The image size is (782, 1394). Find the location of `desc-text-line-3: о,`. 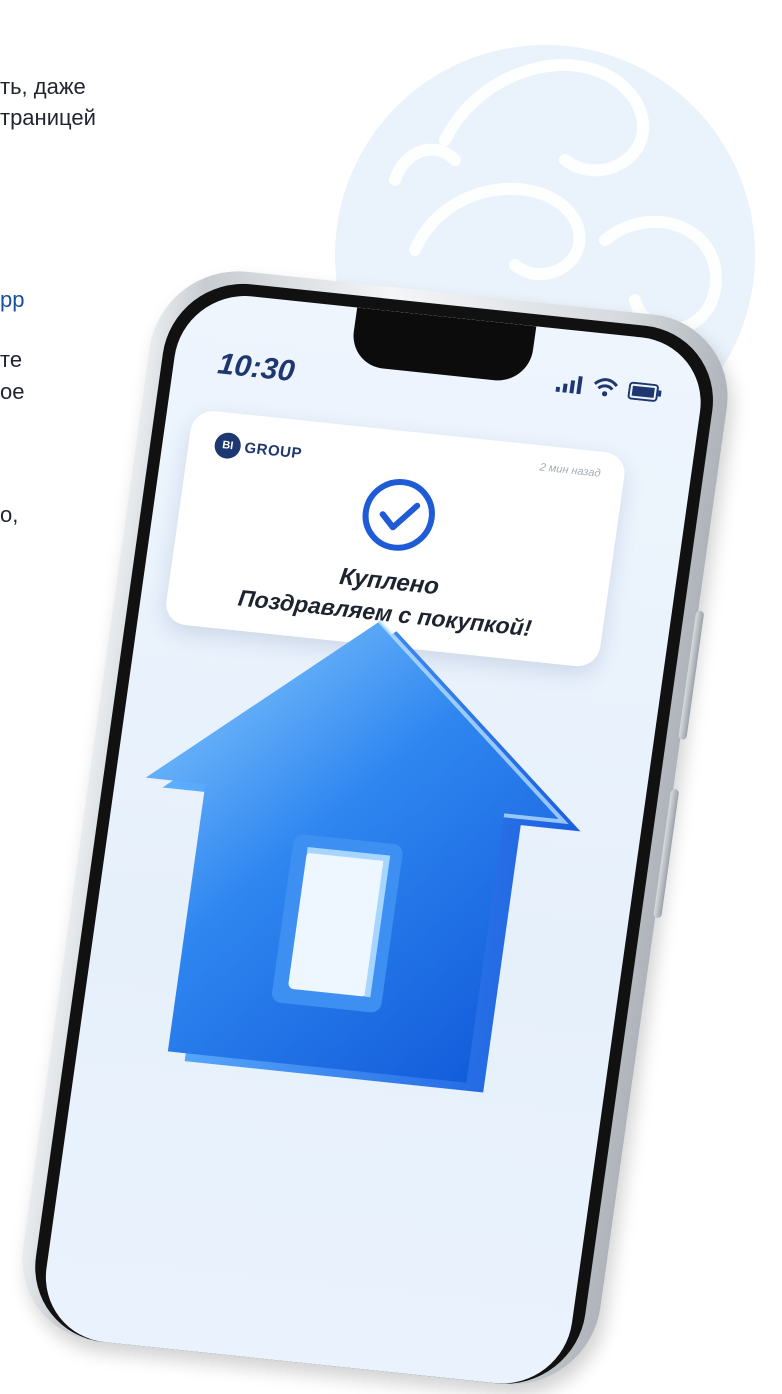

desc-text-line-3: о, is located at coordinates (9, 514).